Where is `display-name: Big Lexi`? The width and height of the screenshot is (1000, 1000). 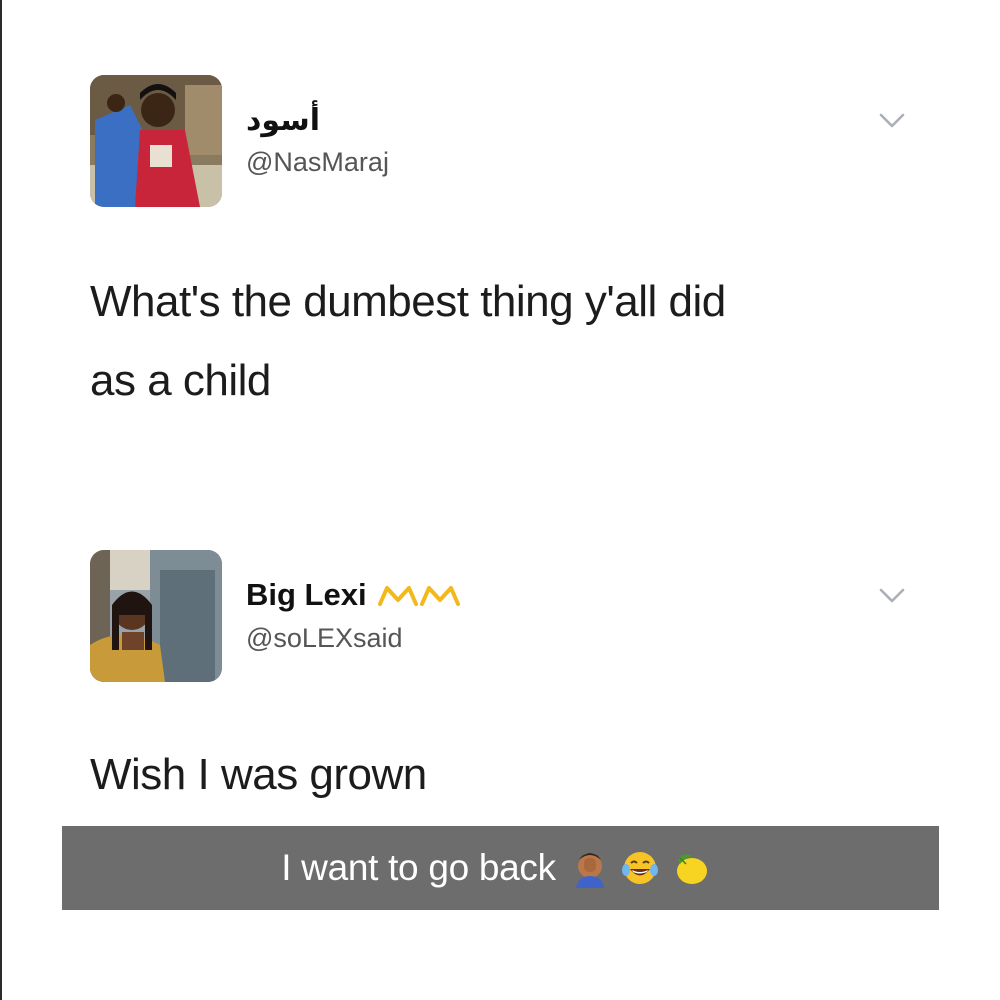 display-name: Big Lexi is located at coordinates (353, 595).